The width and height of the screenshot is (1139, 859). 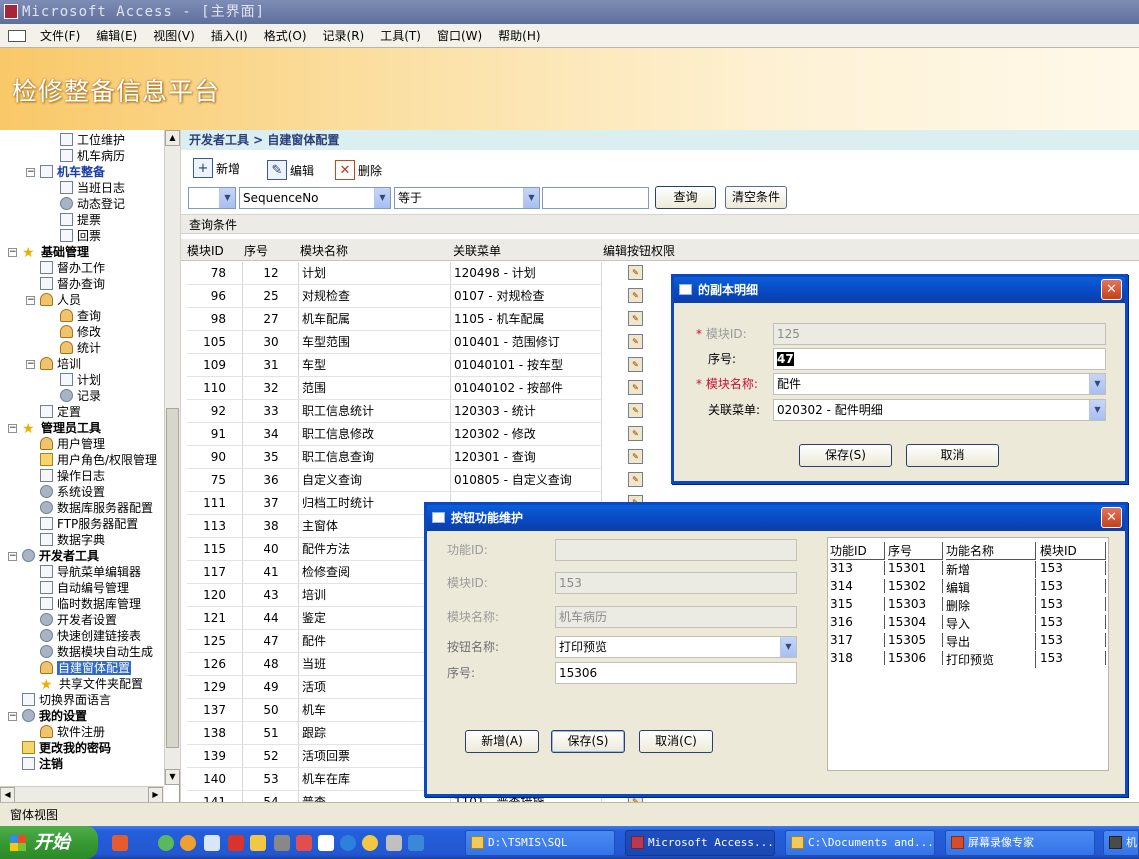 I want to click on menu-insert: 插入(I), so click(x=229, y=35).